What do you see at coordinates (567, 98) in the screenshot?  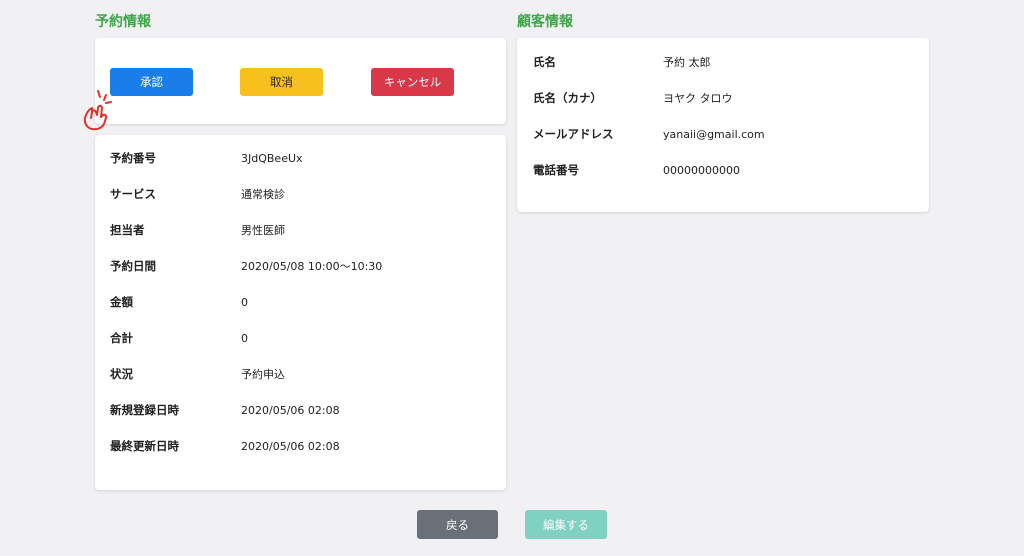 I see `field-label: 氏名（カナ）` at bounding box center [567, 98].